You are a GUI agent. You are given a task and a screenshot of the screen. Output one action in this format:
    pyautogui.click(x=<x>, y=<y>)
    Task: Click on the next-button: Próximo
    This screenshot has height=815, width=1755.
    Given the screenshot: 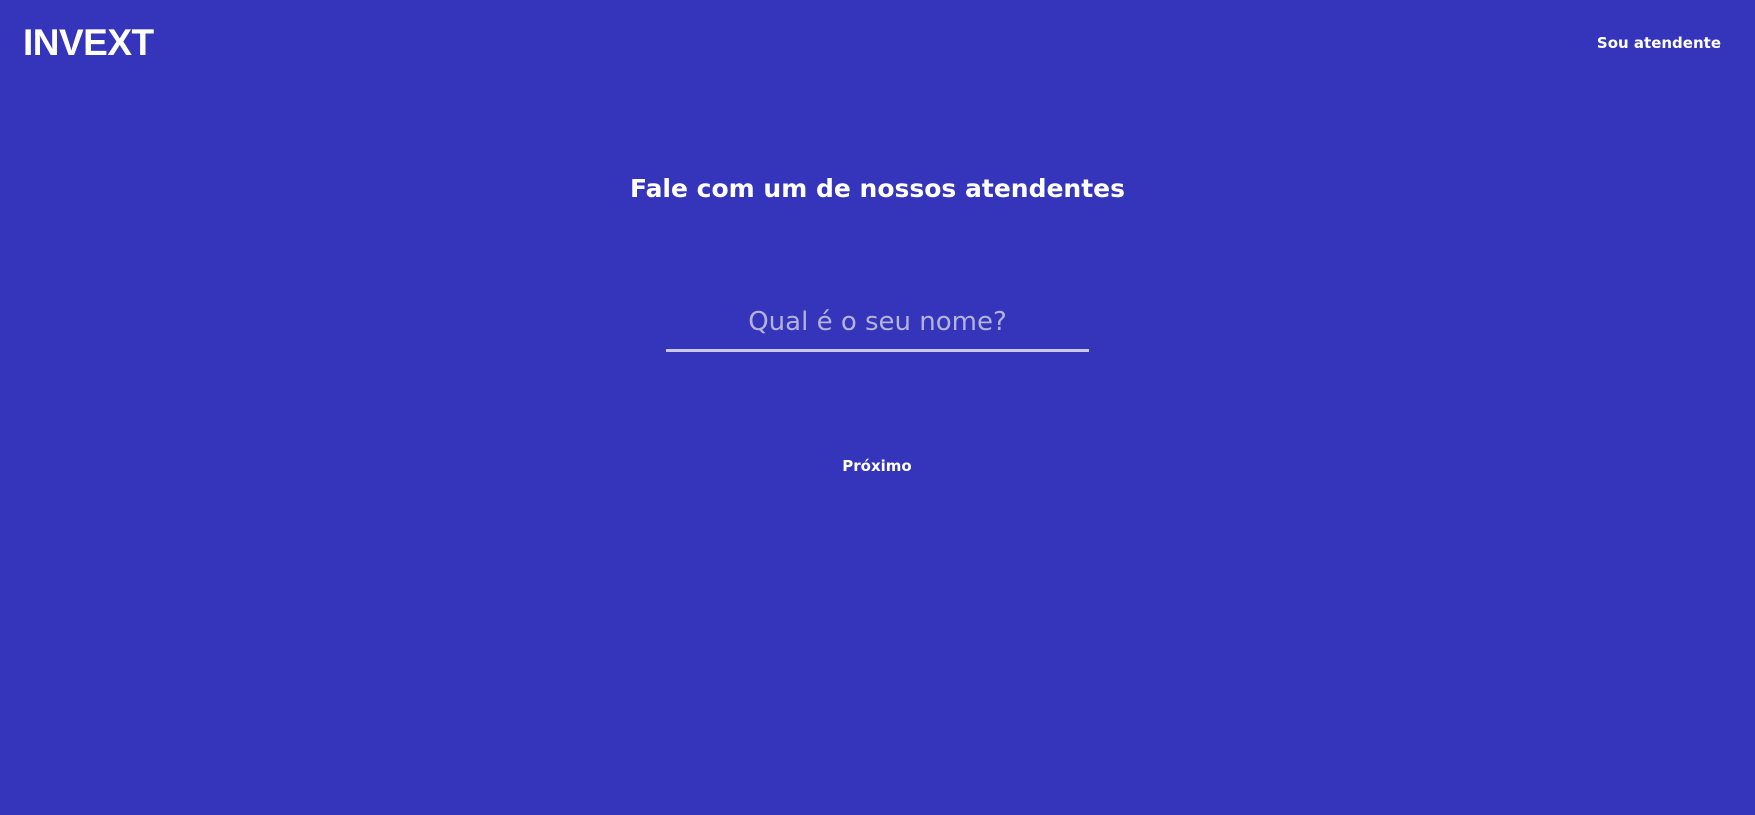 What is the action you would take?
    pyautogui.click(x=877, y=466)
    